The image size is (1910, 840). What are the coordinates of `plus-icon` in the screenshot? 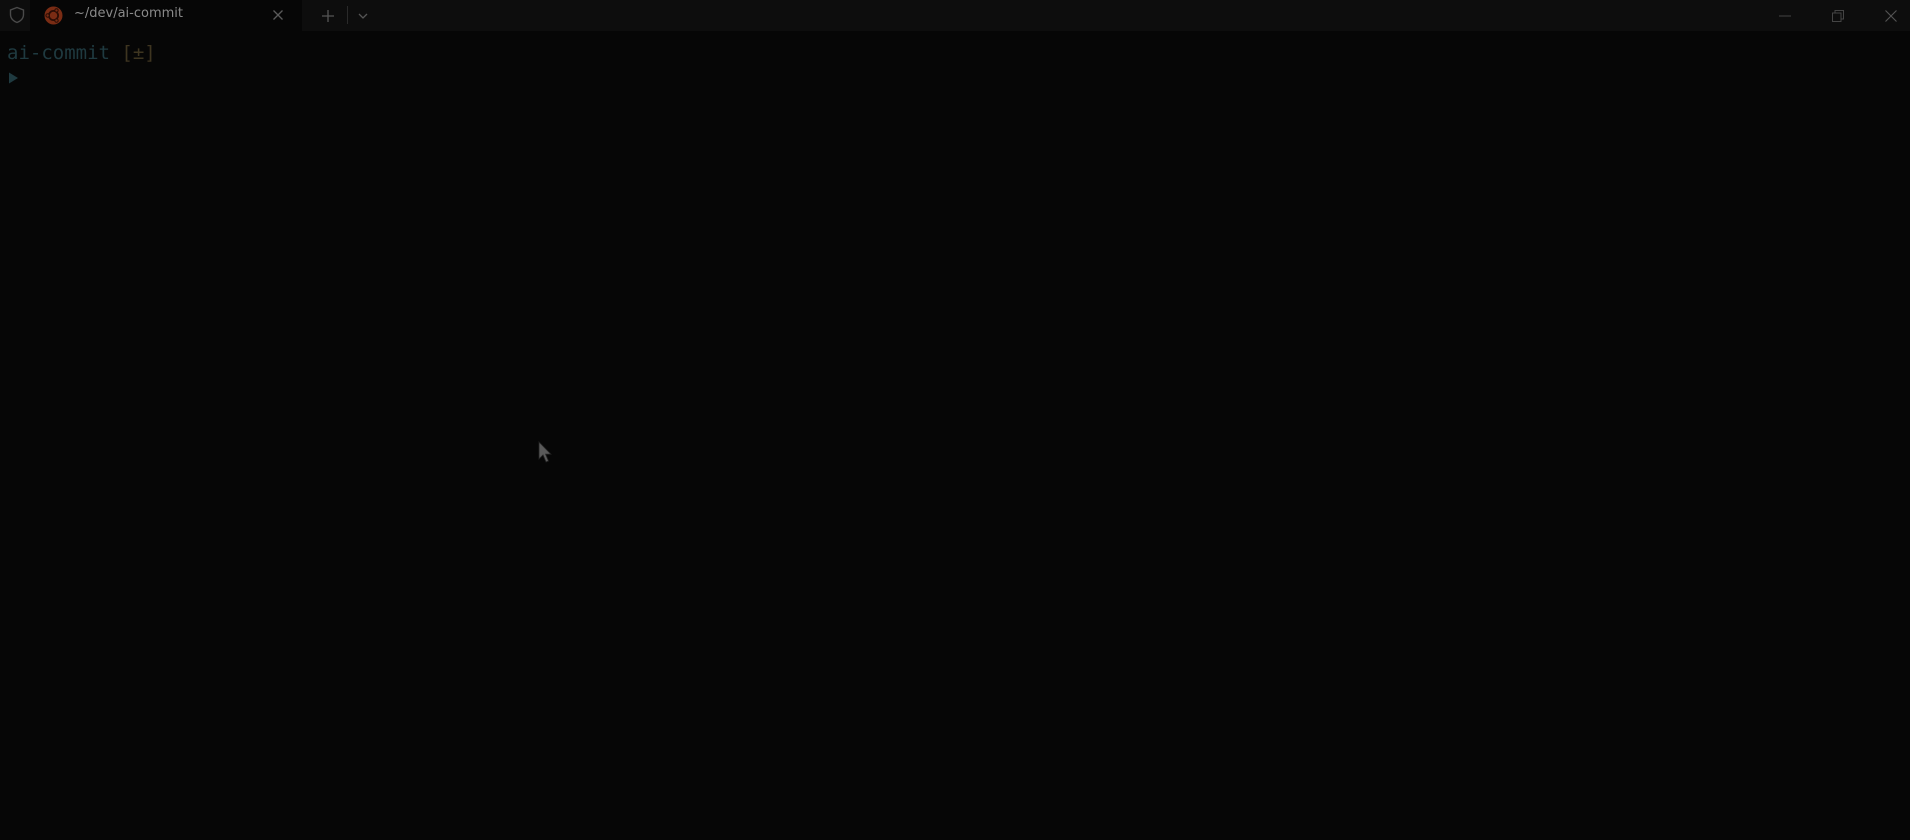 It's located at (328, 16).